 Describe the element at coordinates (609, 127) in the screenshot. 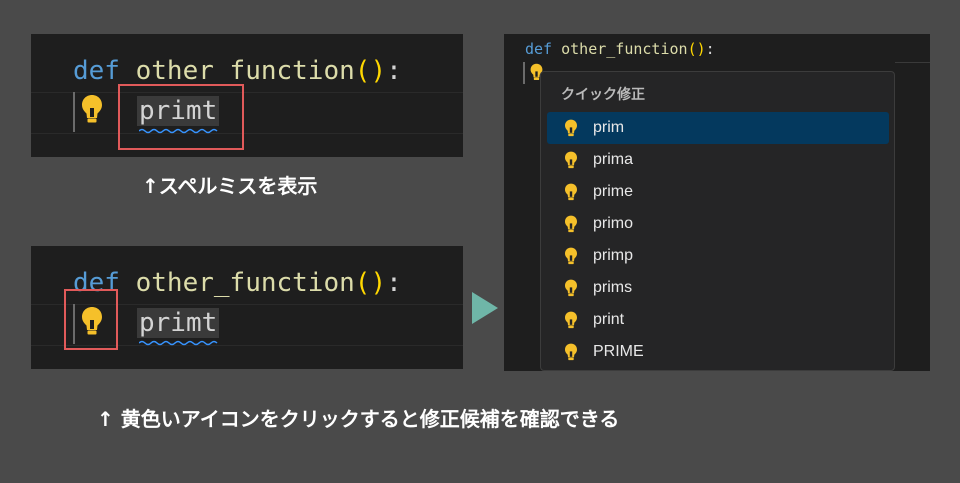

I see `quick-fix-item-label: prim` at that location.